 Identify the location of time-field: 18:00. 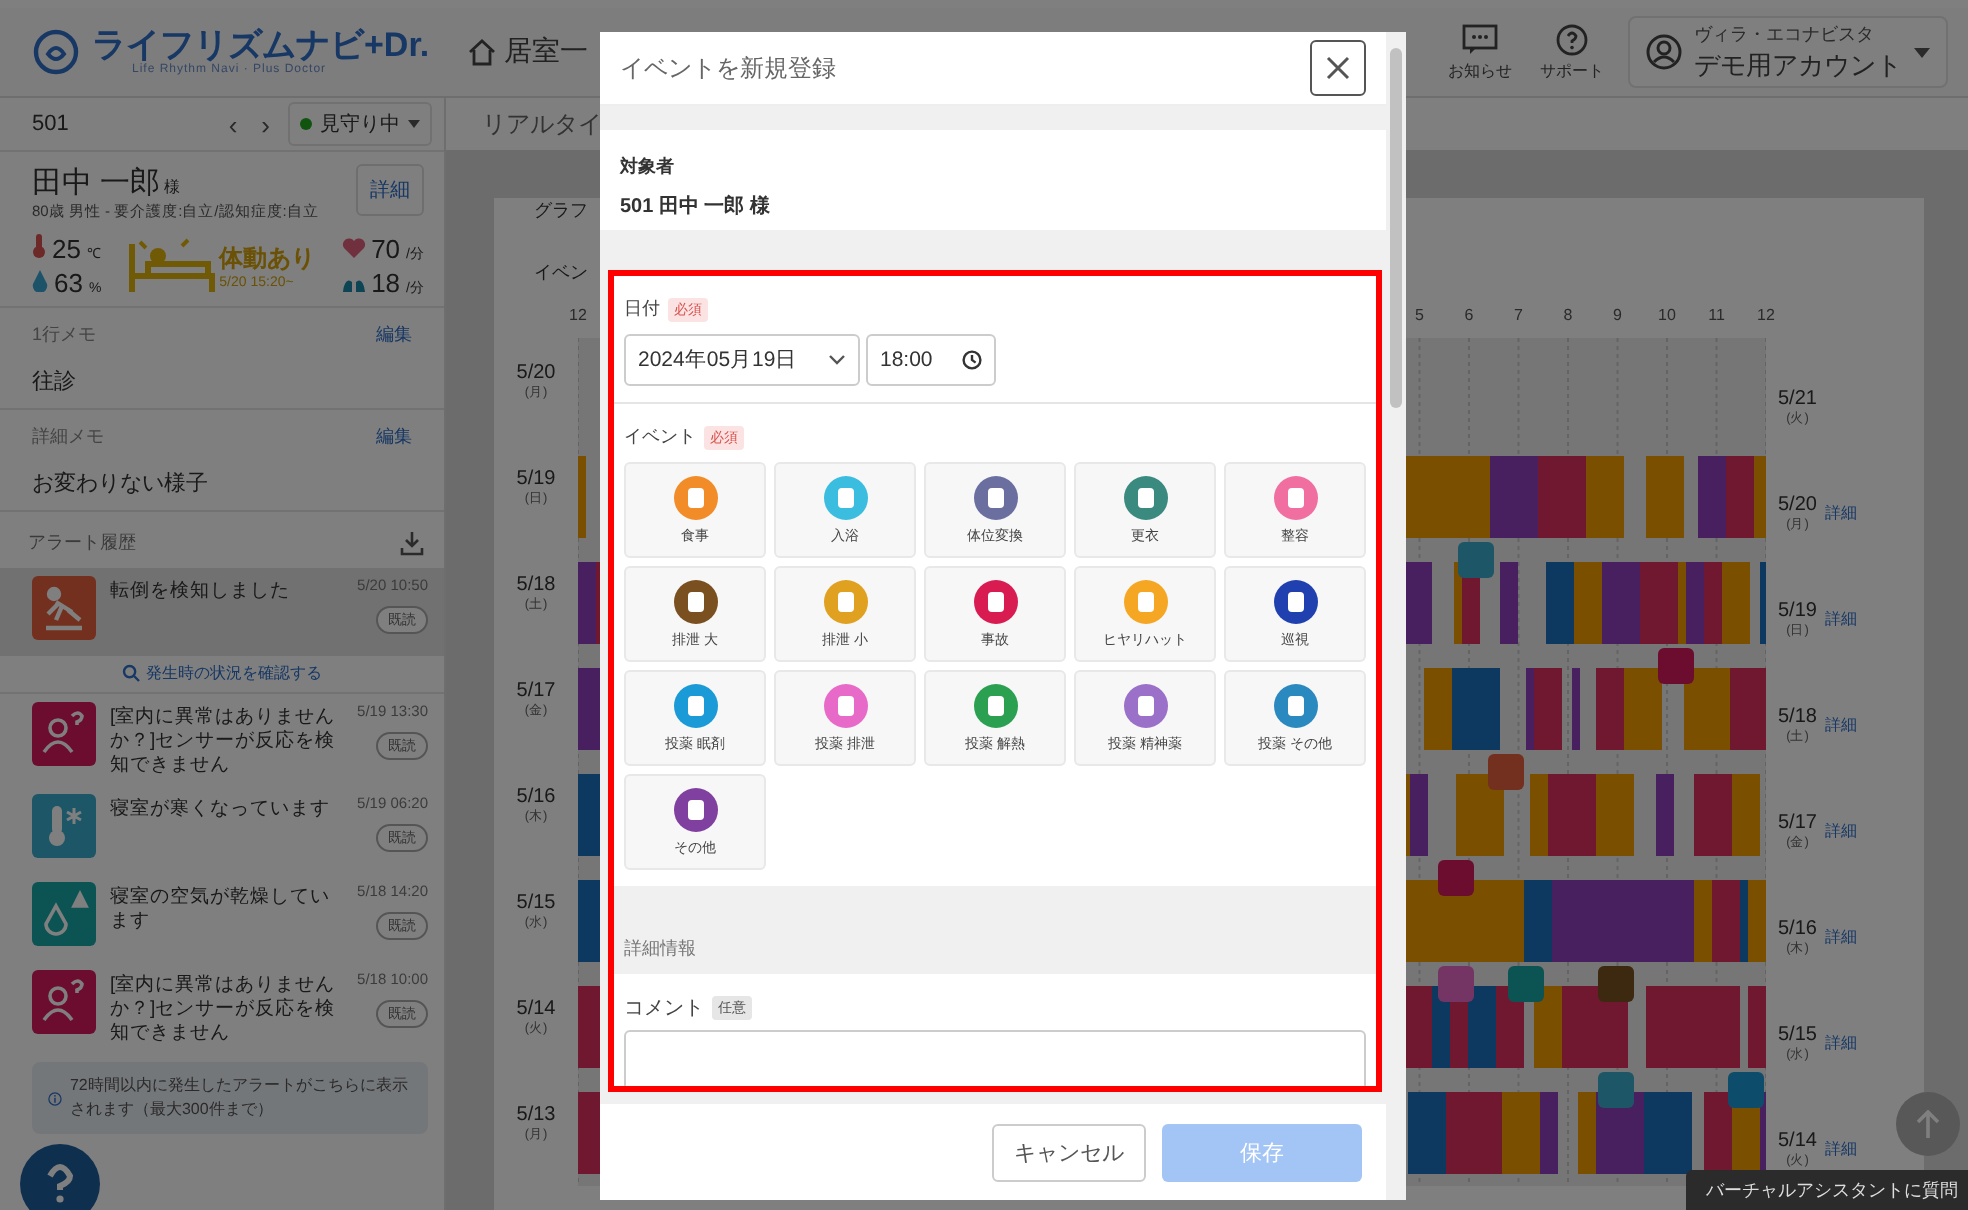
(931, 360).